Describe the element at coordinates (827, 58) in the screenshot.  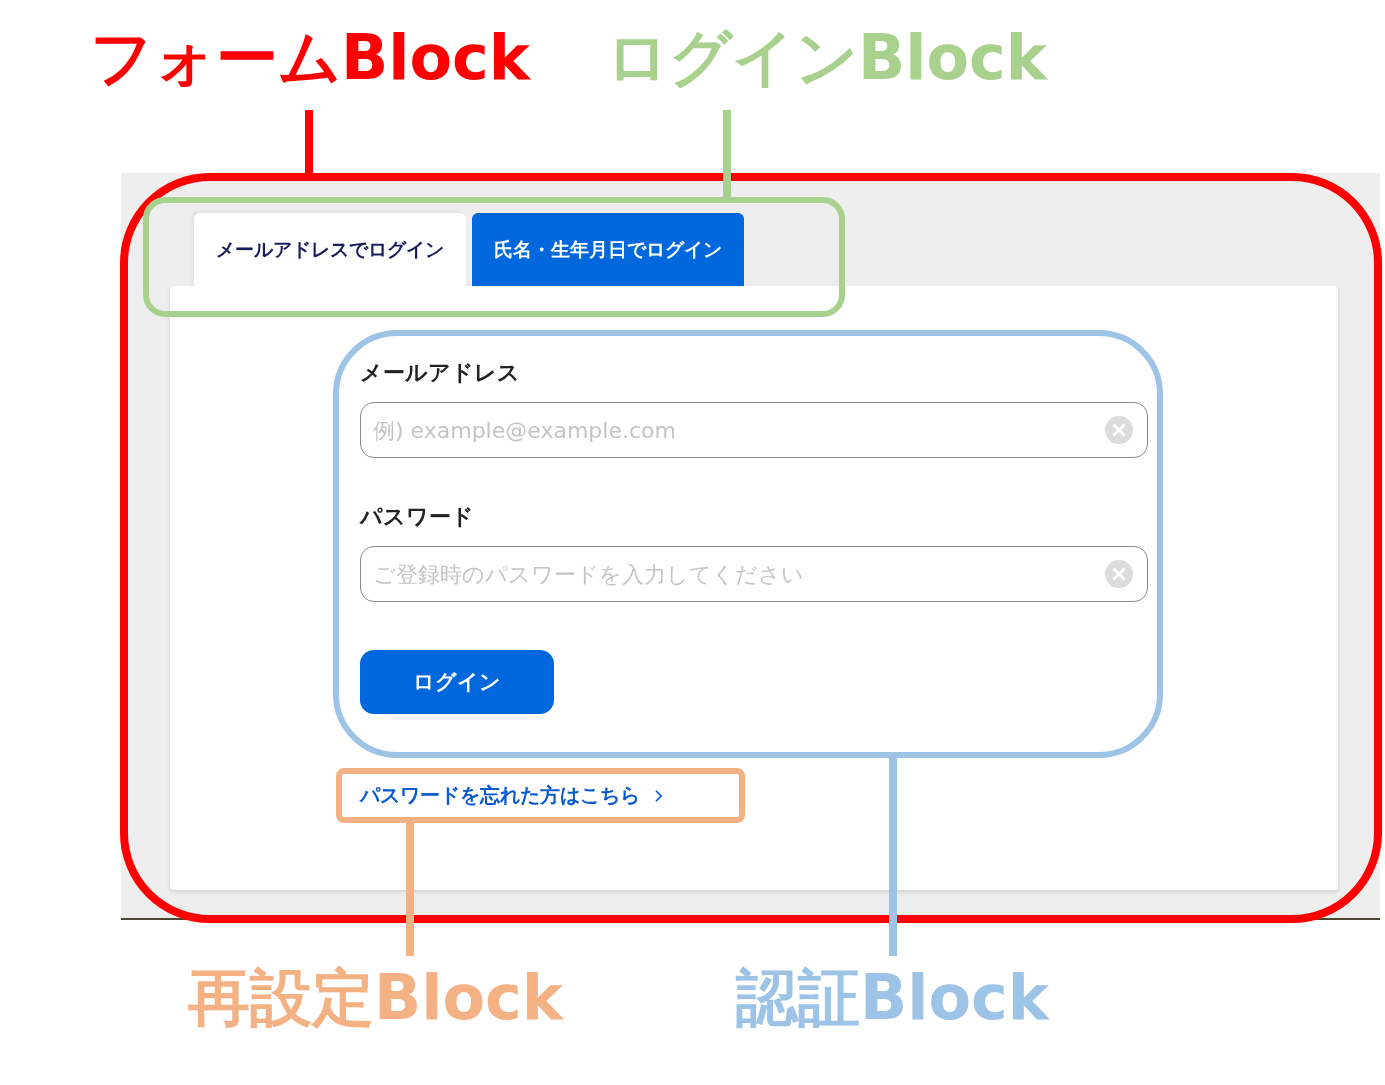
I see `annotation-label: ログインBlock` at that location.